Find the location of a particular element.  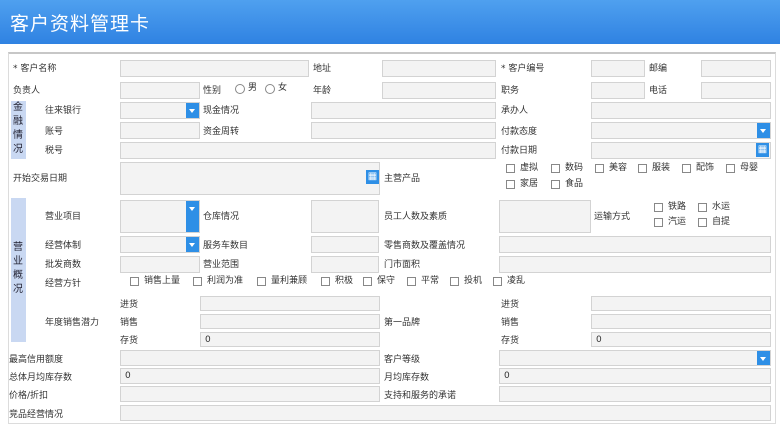

sales-left-field is located at coordinates (290, 321).